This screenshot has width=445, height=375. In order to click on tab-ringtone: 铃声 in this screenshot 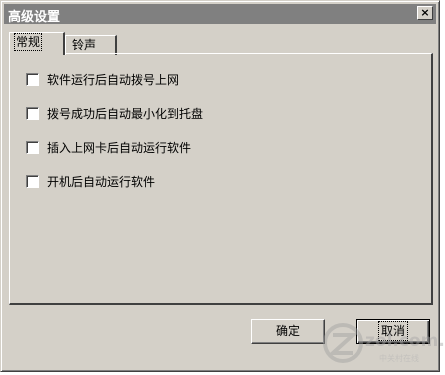, I will do `click(91, 45)`.